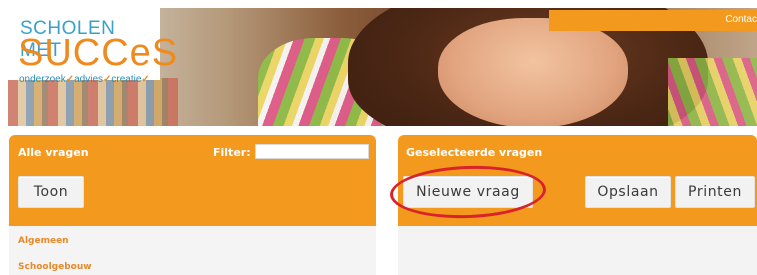 The height and width of the screenshot is (275, 757). Describe the element at coordinates (55, 267) in the screenshot. I see `category-item-schoolgebouw: Schoolgebouw` at that location.